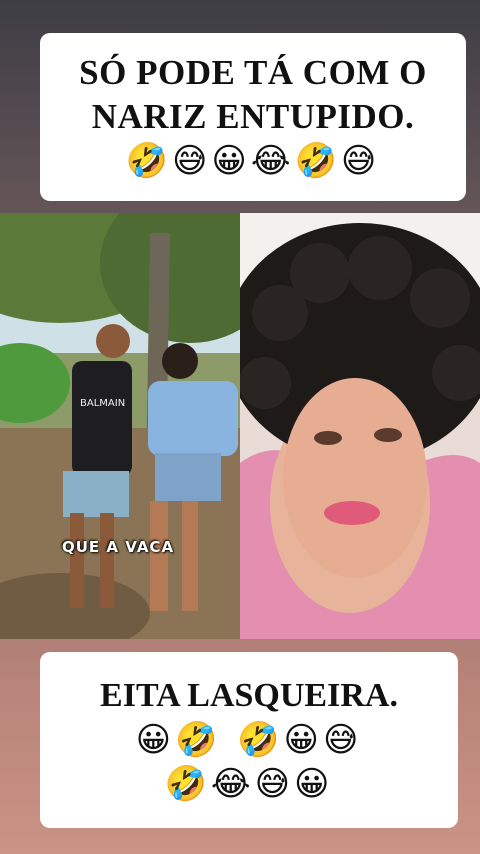 This screenshot has width=480, height=854. I want to click on video-subtitle: QUE A VACA, so click(118, 547).